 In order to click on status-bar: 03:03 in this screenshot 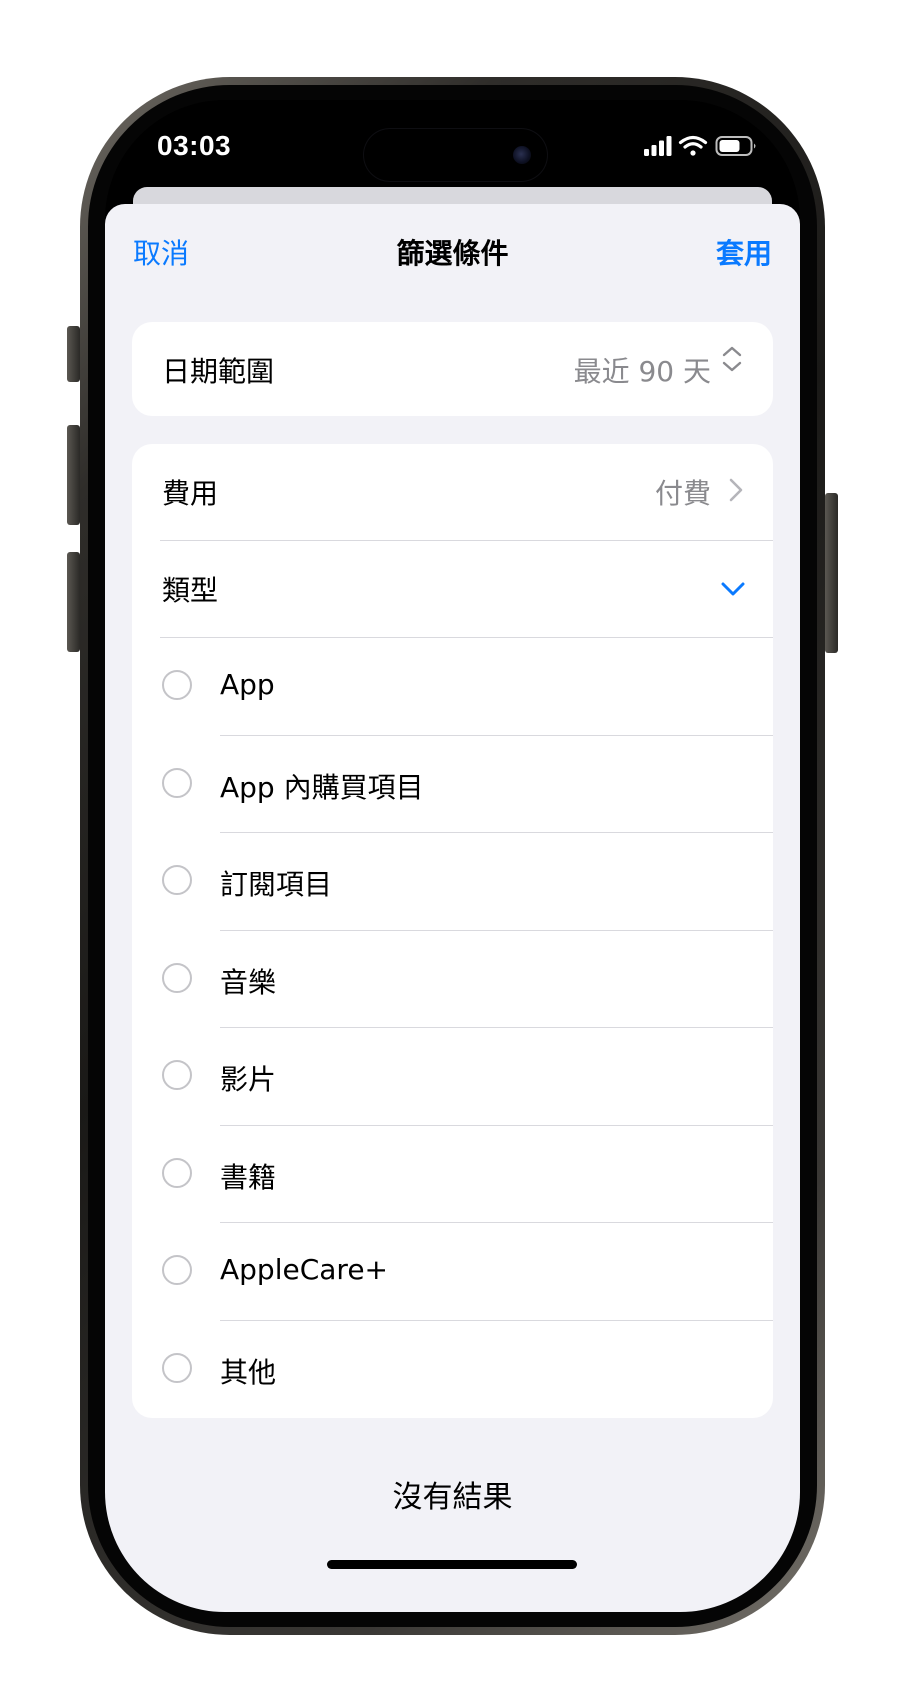, I will do `click(452, 147)`.